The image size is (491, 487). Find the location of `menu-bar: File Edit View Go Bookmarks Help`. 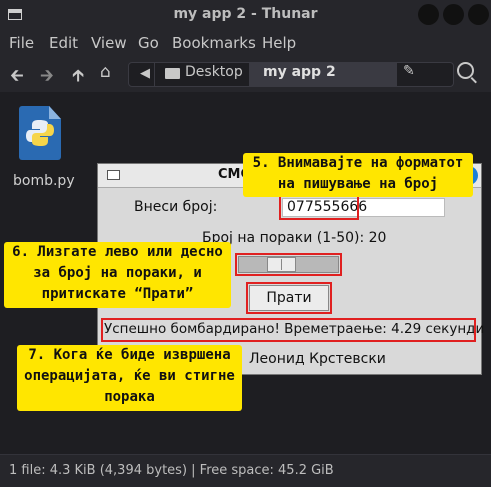

menu-bar: File Edit View Go Bookmarks Help is located at coordinates (245, 44).